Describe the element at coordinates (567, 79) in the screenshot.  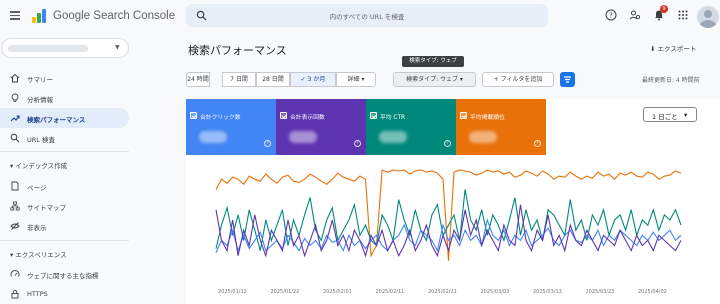
I see `compare-filter-icon` at that location.